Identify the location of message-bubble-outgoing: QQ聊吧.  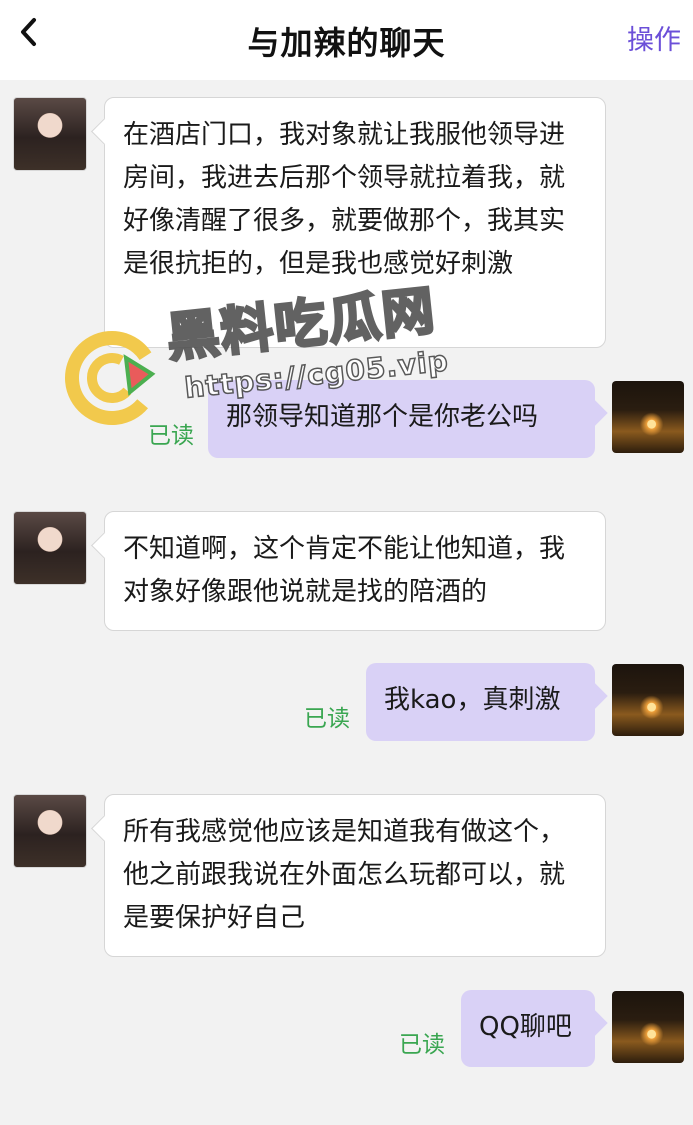
(528, 1028).